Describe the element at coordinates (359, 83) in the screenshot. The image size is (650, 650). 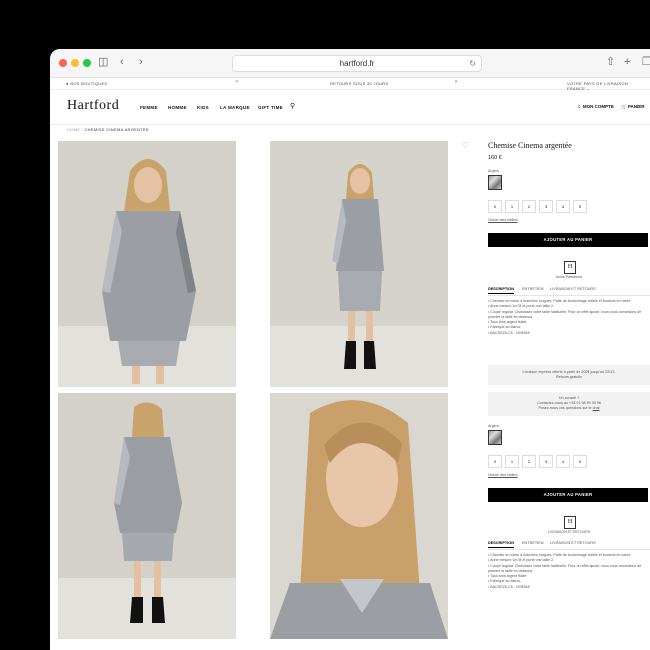
I see `announcement-text: RETOURS SOUS 30 JOURS` at that location.